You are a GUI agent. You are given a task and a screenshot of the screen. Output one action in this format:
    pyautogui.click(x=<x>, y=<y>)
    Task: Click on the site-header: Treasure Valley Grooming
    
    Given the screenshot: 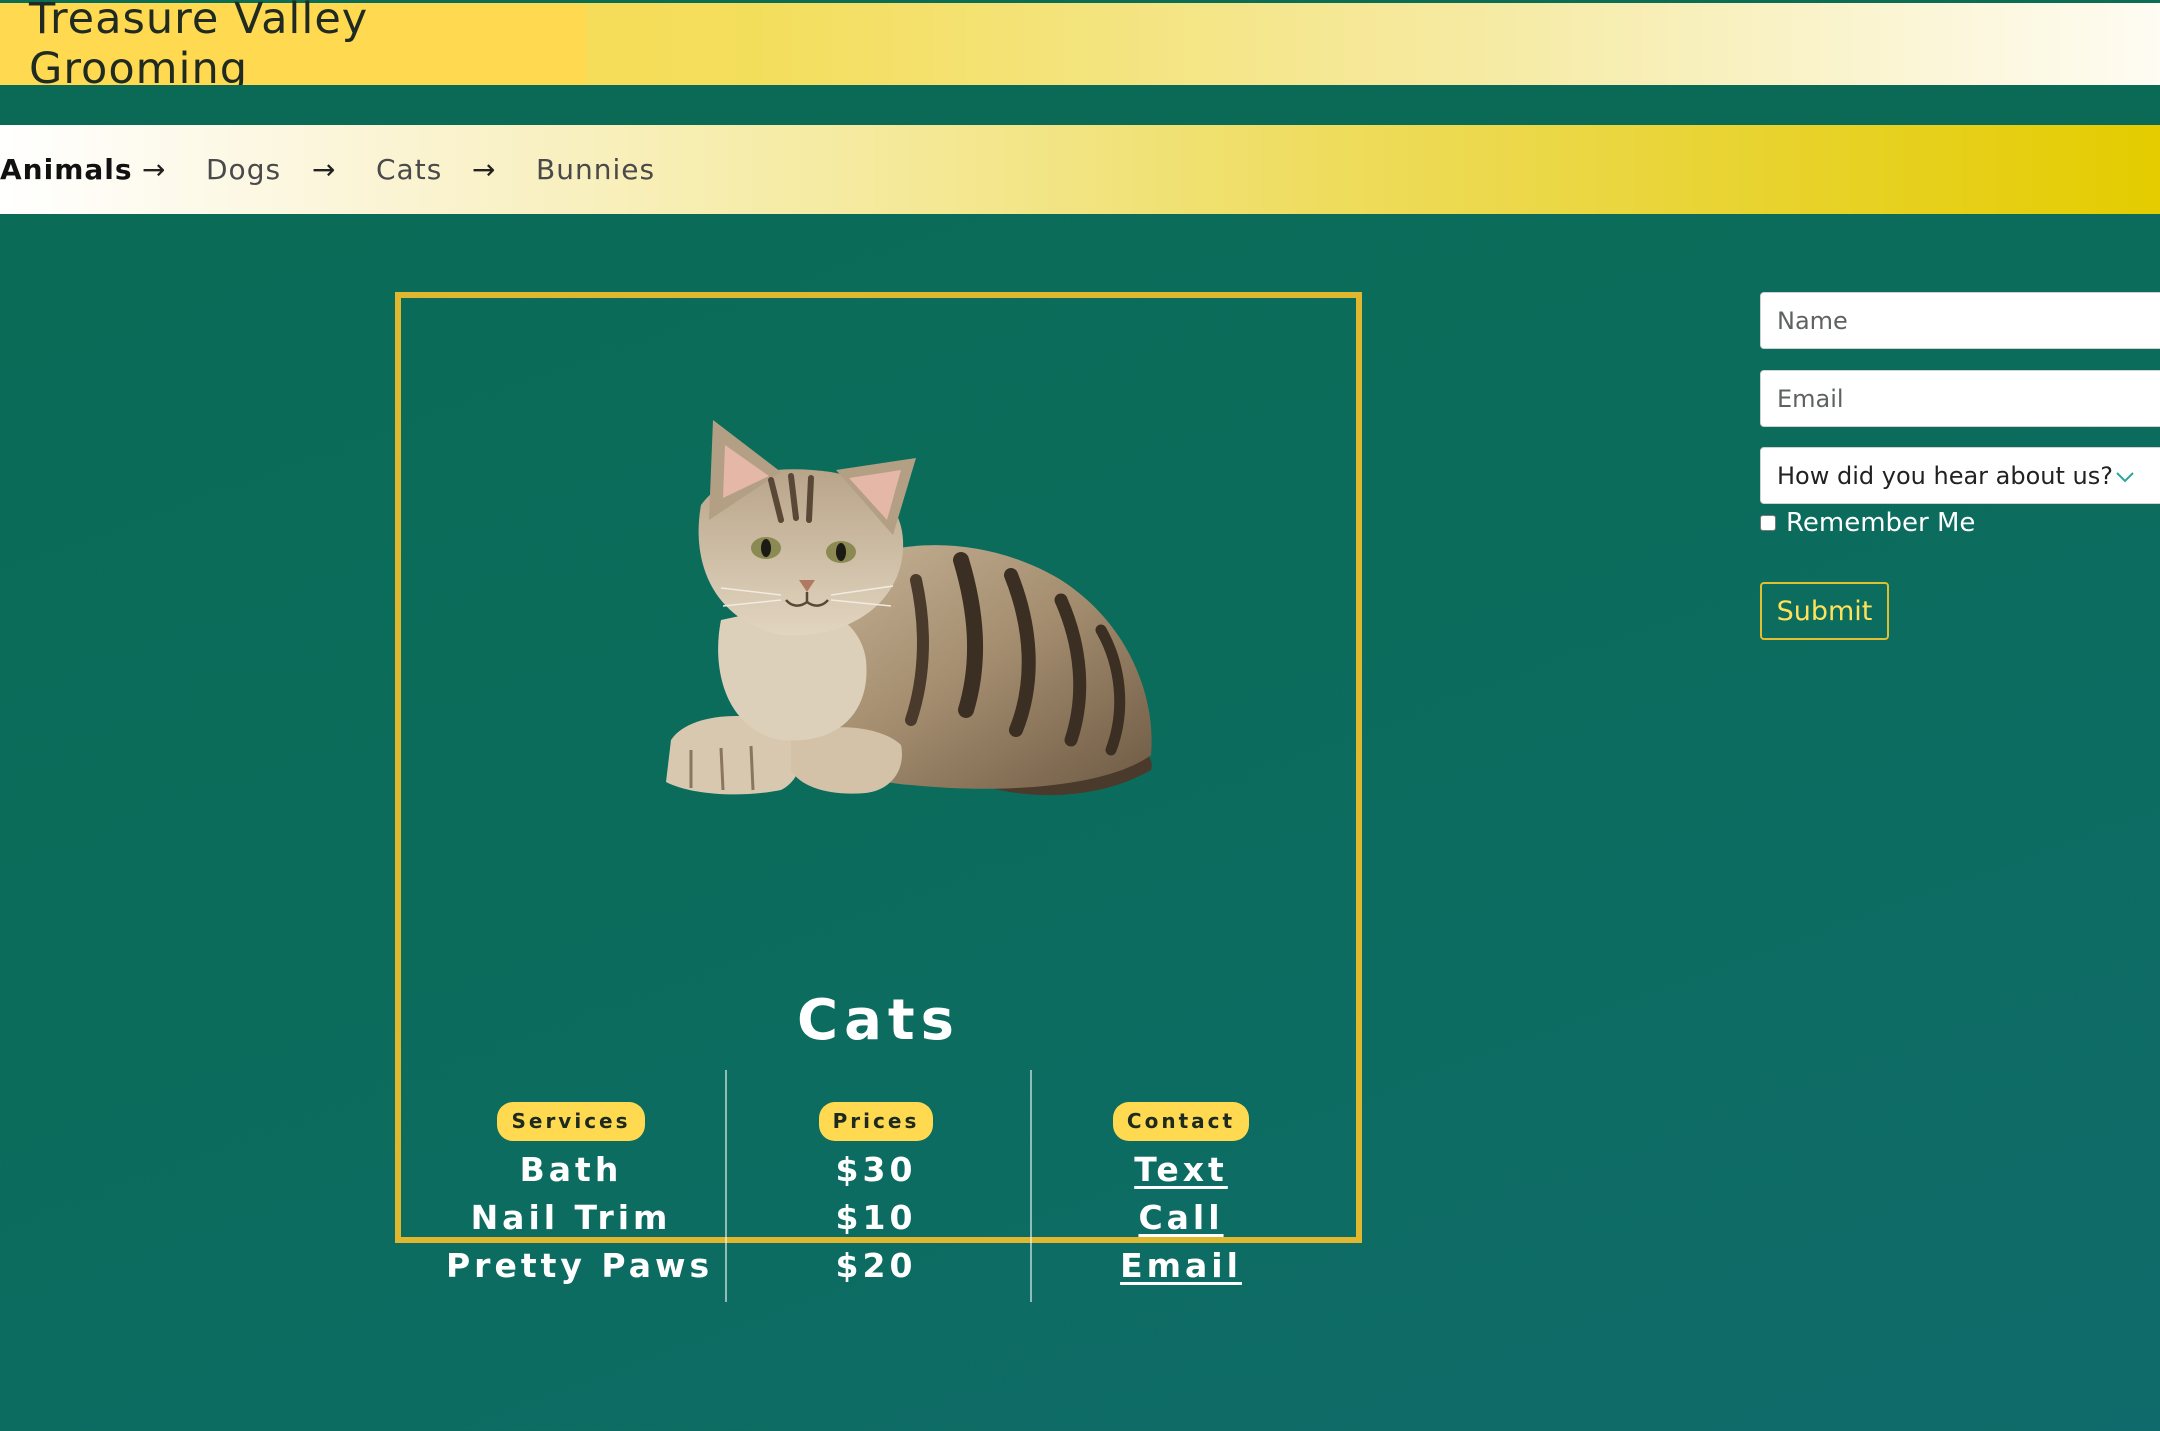 What is the action you would take?
    pyautogui.click(x=1080, y=47)
    